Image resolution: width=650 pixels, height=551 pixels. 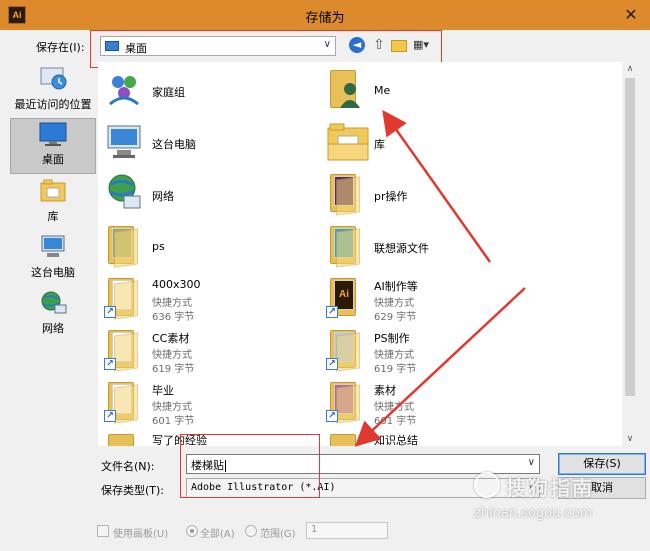 What do you see at coordinates (53, 159) in the screenshot?
I see `place-label: 桌面` at bounding box center [53, 159].